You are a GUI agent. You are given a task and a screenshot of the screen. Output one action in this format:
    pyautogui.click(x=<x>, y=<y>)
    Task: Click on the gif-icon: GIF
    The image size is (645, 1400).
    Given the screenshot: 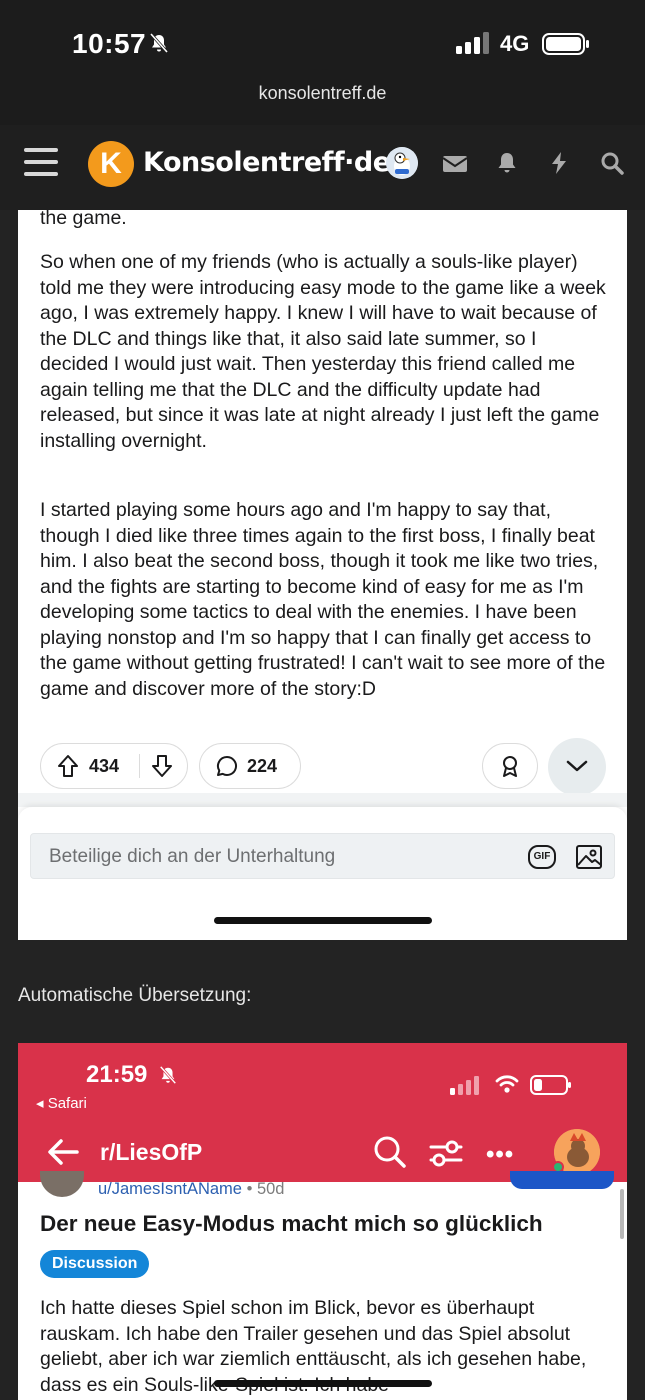 What is the action you would take?
    pyautogui.click(x=542, y=857)
    